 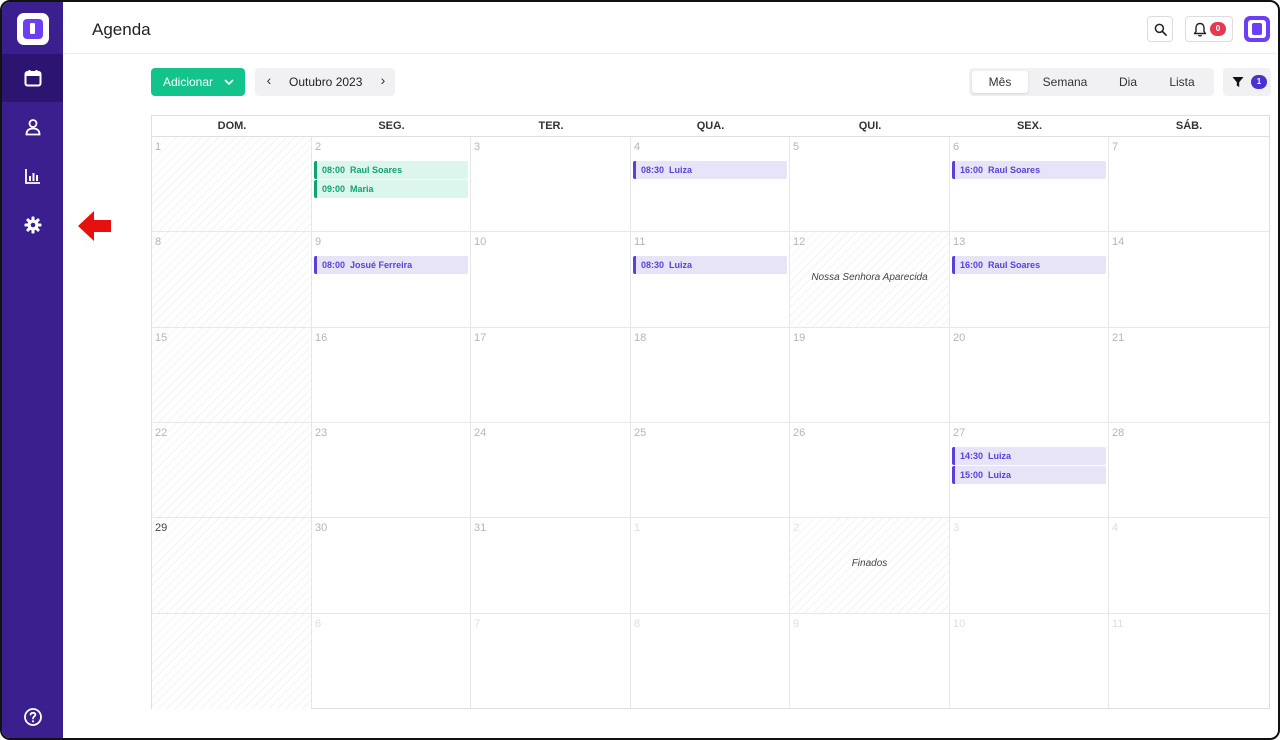 What do you see at coordinates (33, 29) in the screenshot?
I see `app-logo` at bounding box center [33, 29].